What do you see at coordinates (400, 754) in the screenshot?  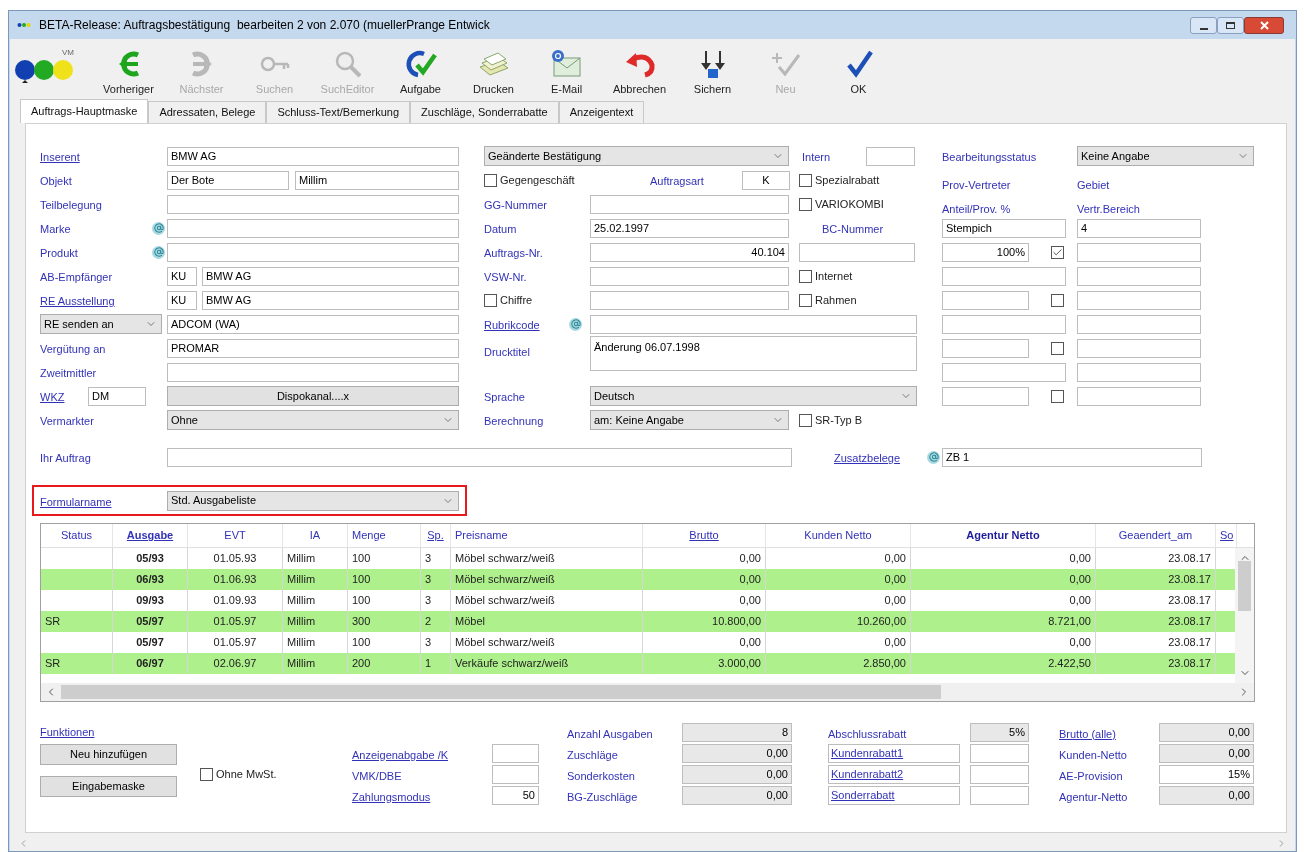 I see `link: Anzeigenabgabe /K` at bounding box center [400, 754].